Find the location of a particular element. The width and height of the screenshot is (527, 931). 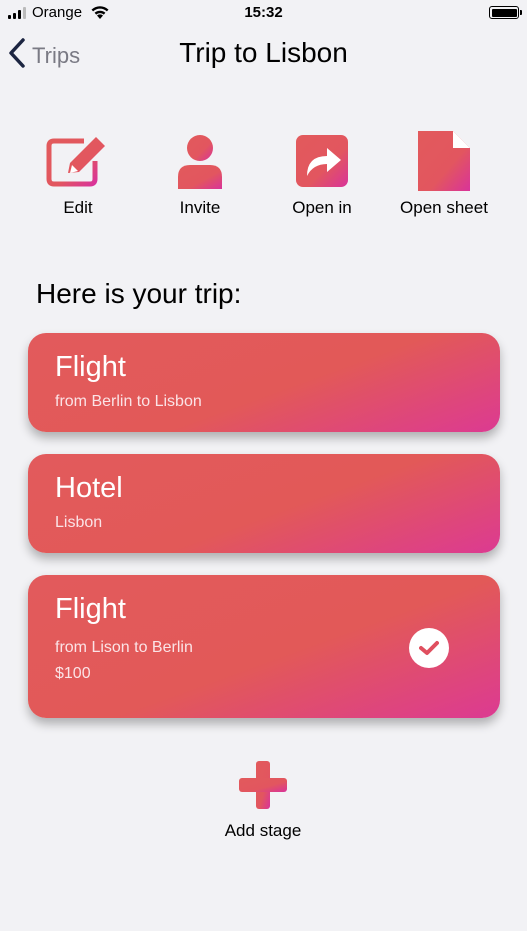

share-icon is located at coordinates (322, 163).